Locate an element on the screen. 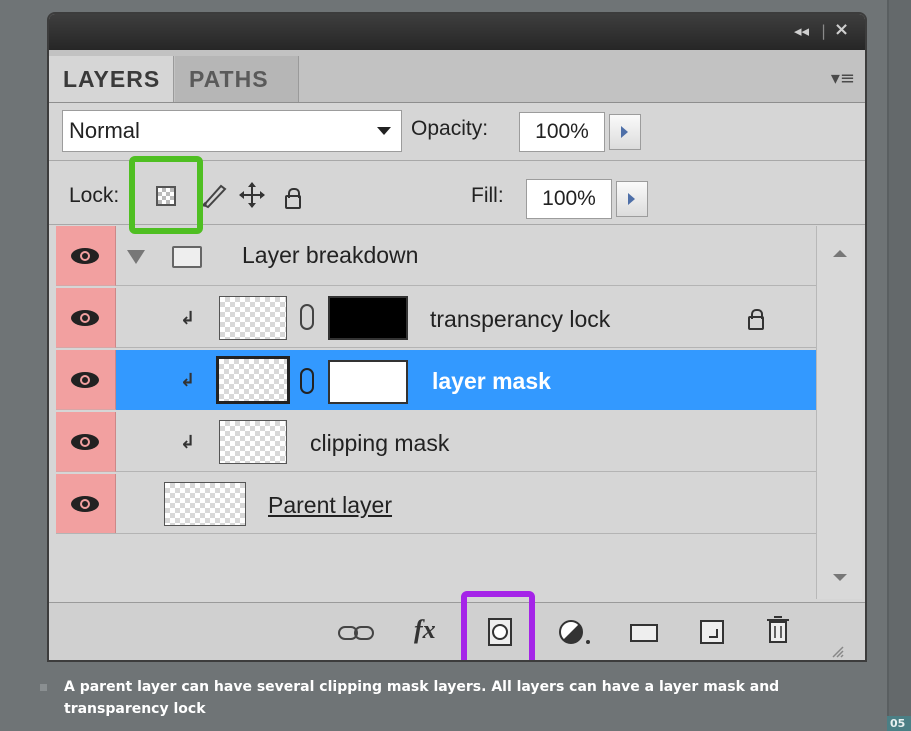 The width and height of the screenshot is (911, 731). panel-menu-icon: ▾≡ is located at coordinates (843, 78).